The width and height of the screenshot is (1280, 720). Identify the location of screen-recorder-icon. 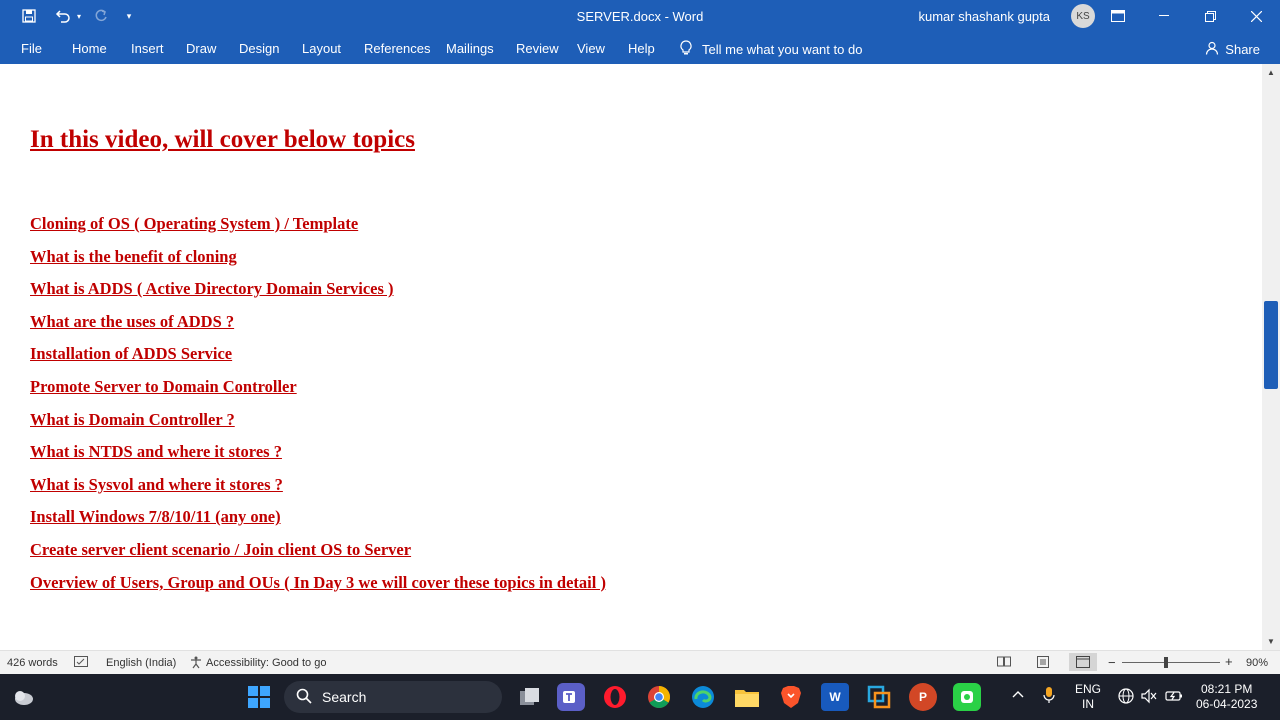
(967, 697).